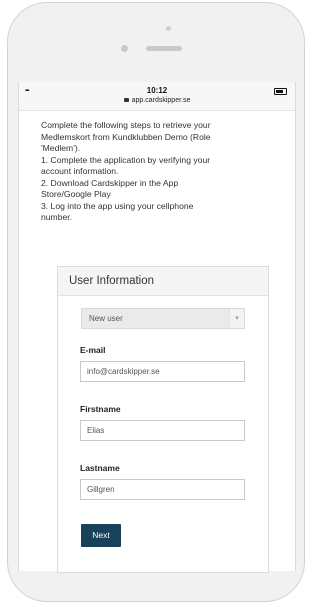 This screenshot has height=602, width=320. Describe the element at coordinates (100, 468) in the screenshot. I see `lastname-label: Lastname` at that location.